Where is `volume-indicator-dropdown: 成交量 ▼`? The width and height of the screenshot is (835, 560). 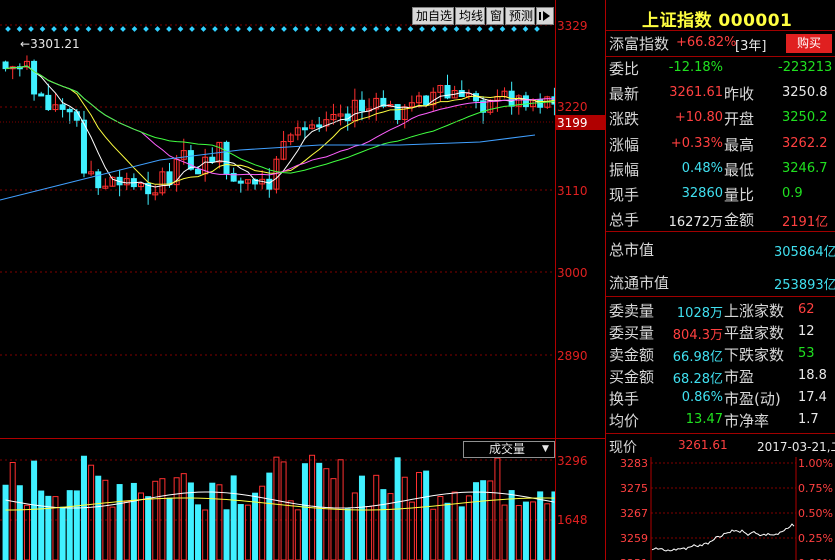
volume-indicator-dropdown: 成交量 ▼ is located at coordinates (509, 449).